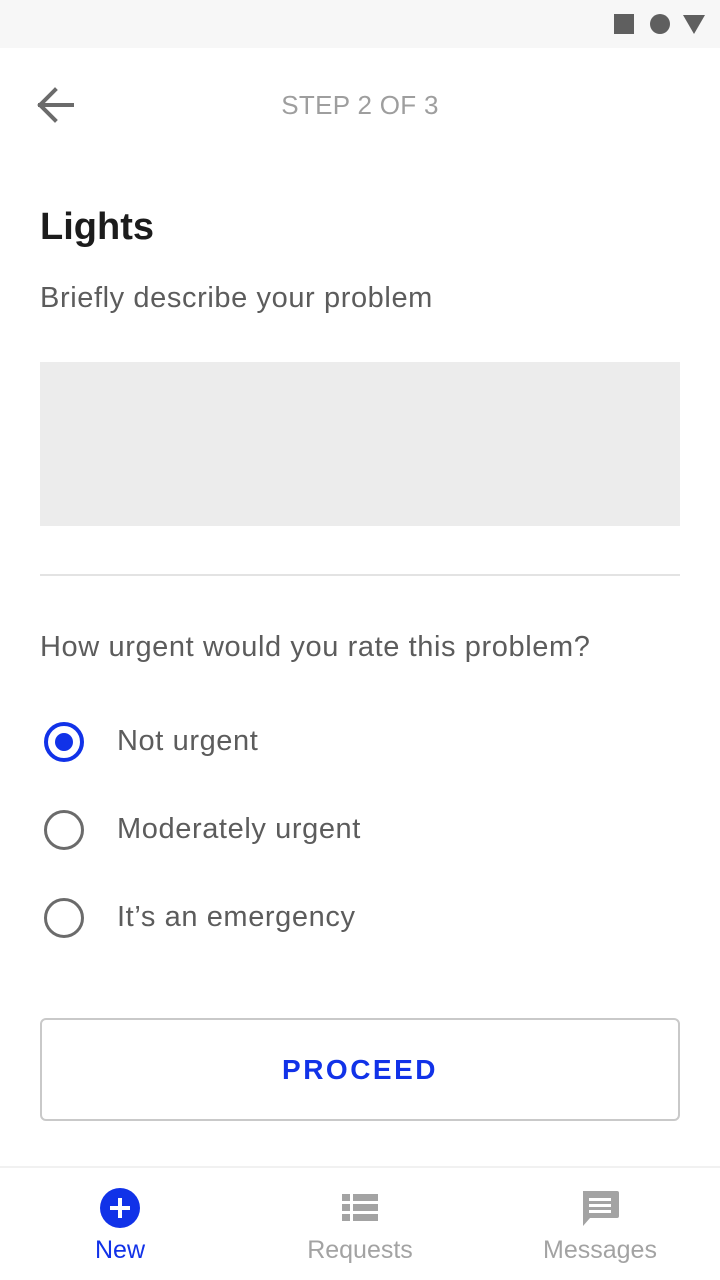 The image size is (720, 1280). I want to click on nav-item-messages: Messages, so click(600, 1224).